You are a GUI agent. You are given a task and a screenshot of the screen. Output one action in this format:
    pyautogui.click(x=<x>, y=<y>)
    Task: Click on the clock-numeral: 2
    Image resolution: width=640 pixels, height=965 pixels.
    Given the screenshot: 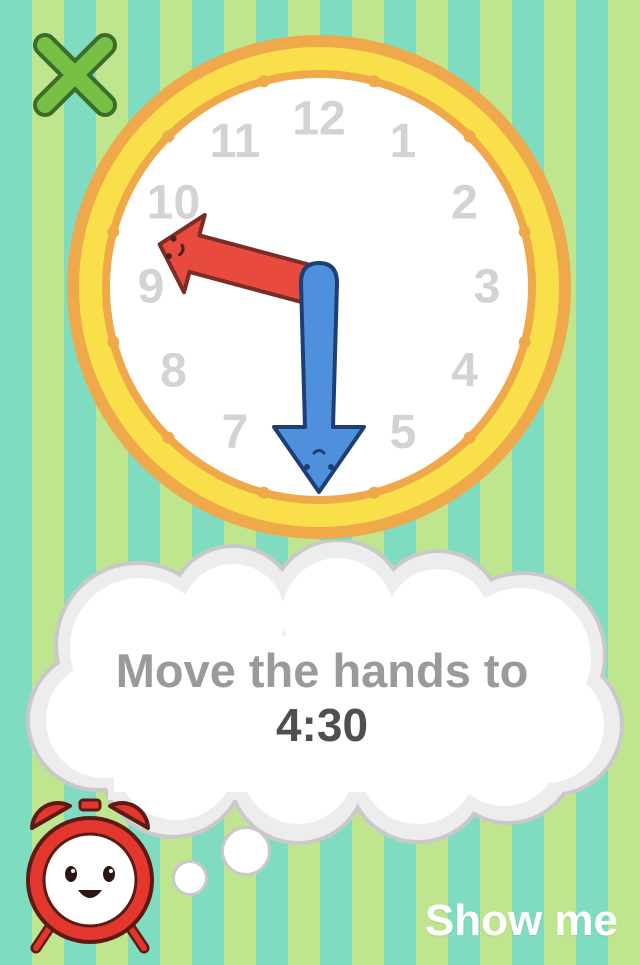 What is the action you would take?
    pyautogui.click(x=464, y=203)
    